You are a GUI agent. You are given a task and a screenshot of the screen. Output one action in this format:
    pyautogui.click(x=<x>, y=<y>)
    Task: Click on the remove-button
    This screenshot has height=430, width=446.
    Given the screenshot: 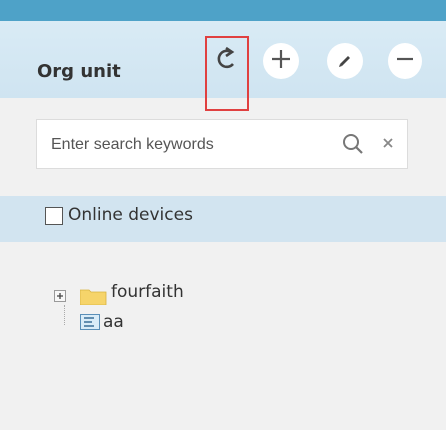 What is the action you would take?
    pyautogui.click(x=405, y=61)
    